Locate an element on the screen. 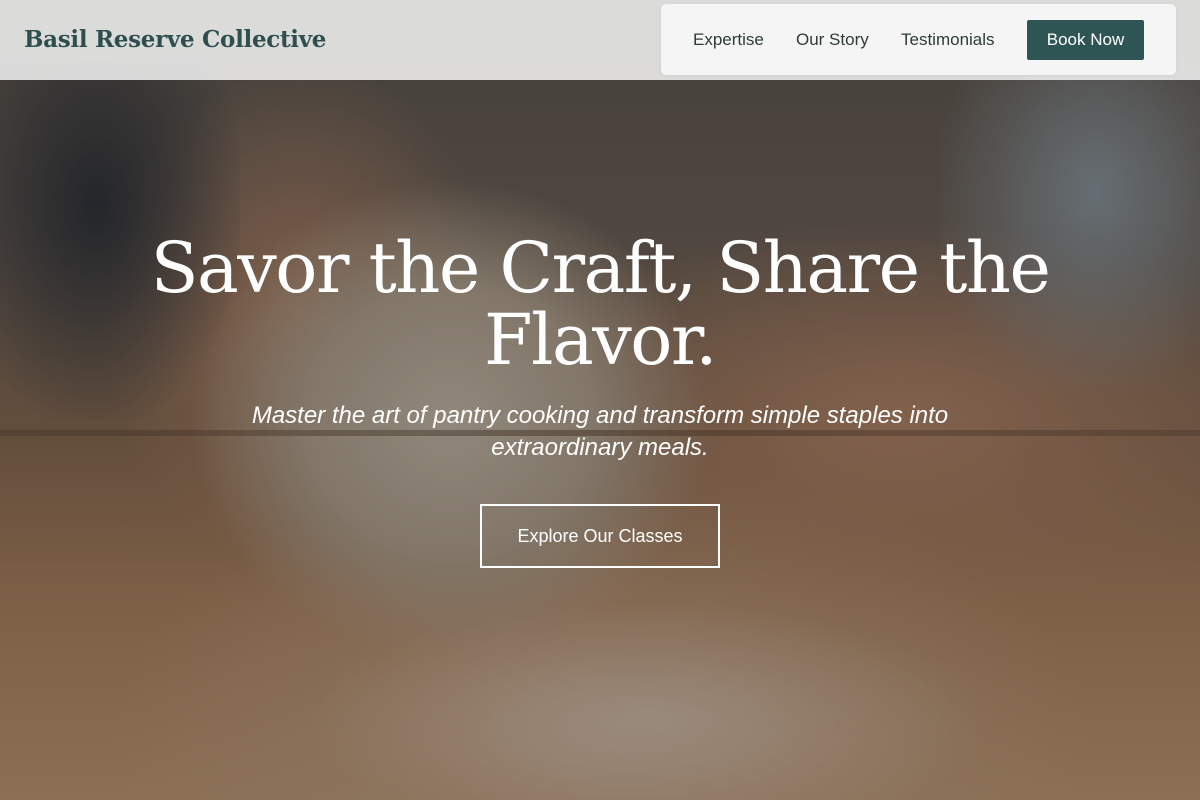 This screenshot has width=1200, height=800. nav-link-expertise: Expertise is located at coordinates (728, 40).